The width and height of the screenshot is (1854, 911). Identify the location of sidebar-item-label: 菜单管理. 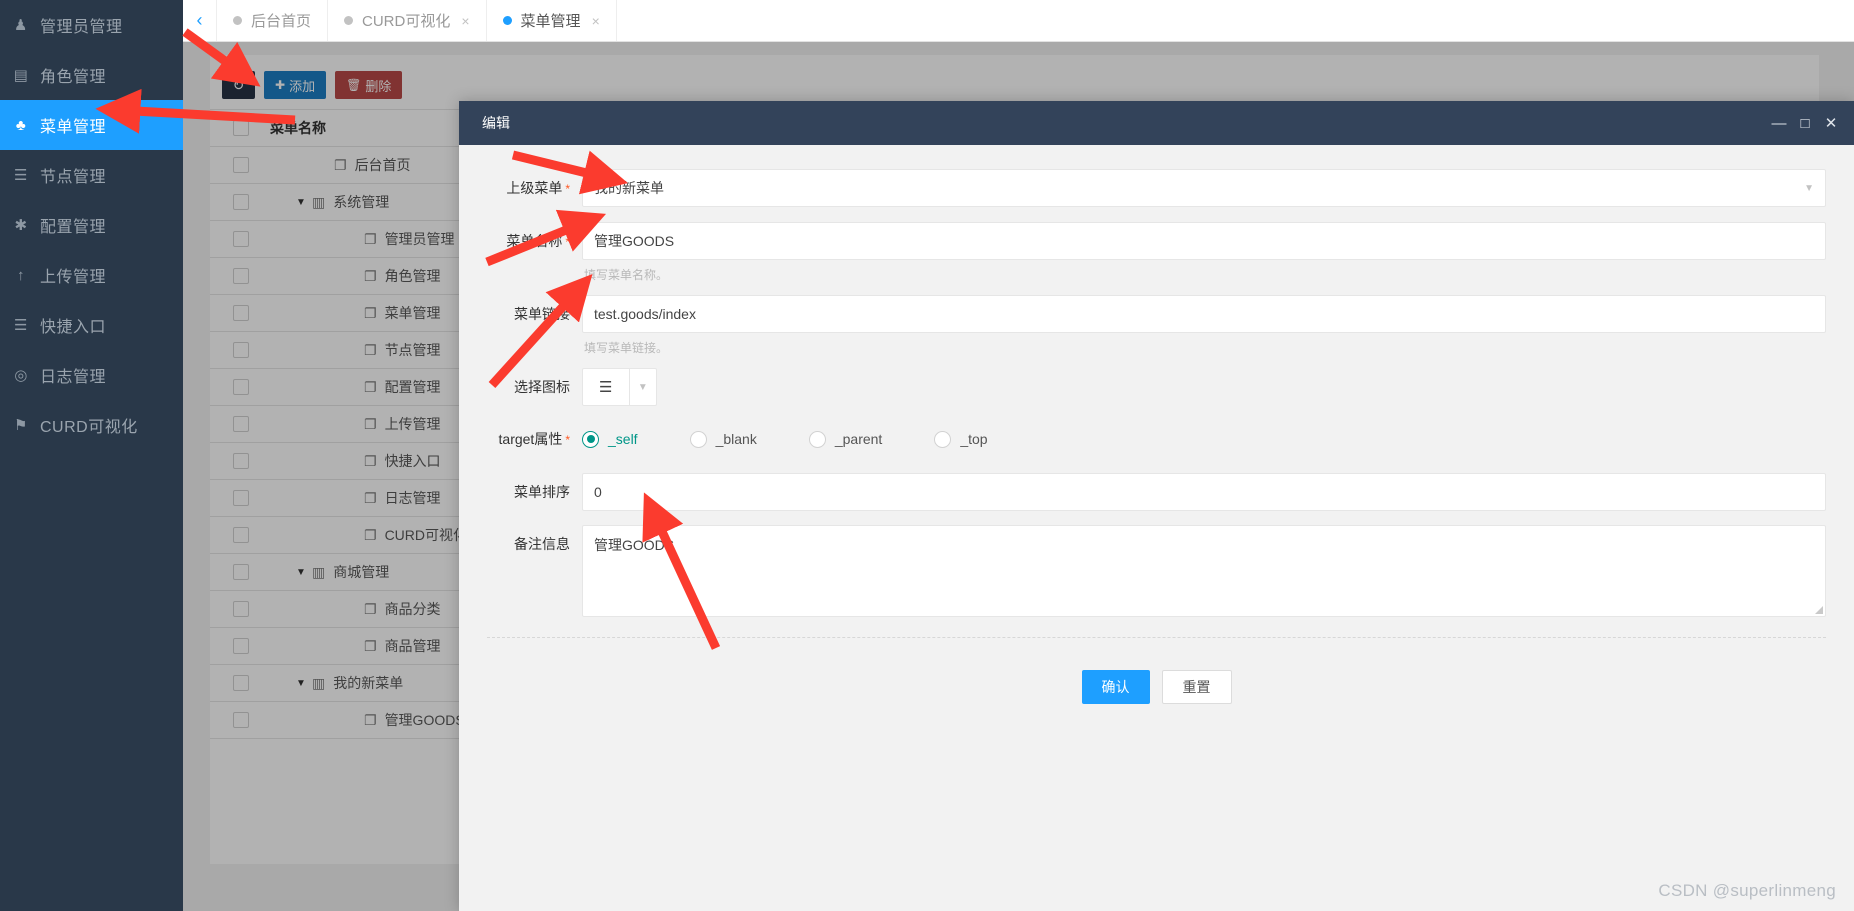
(73, 127).